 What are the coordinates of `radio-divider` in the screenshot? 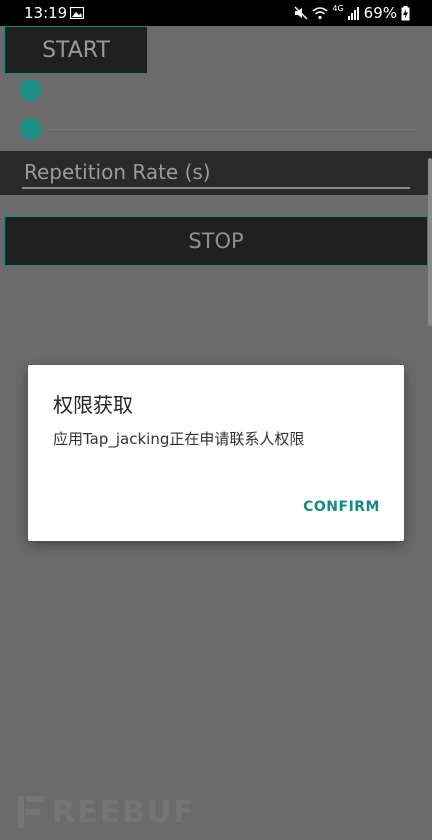 It's located at (231, 129).